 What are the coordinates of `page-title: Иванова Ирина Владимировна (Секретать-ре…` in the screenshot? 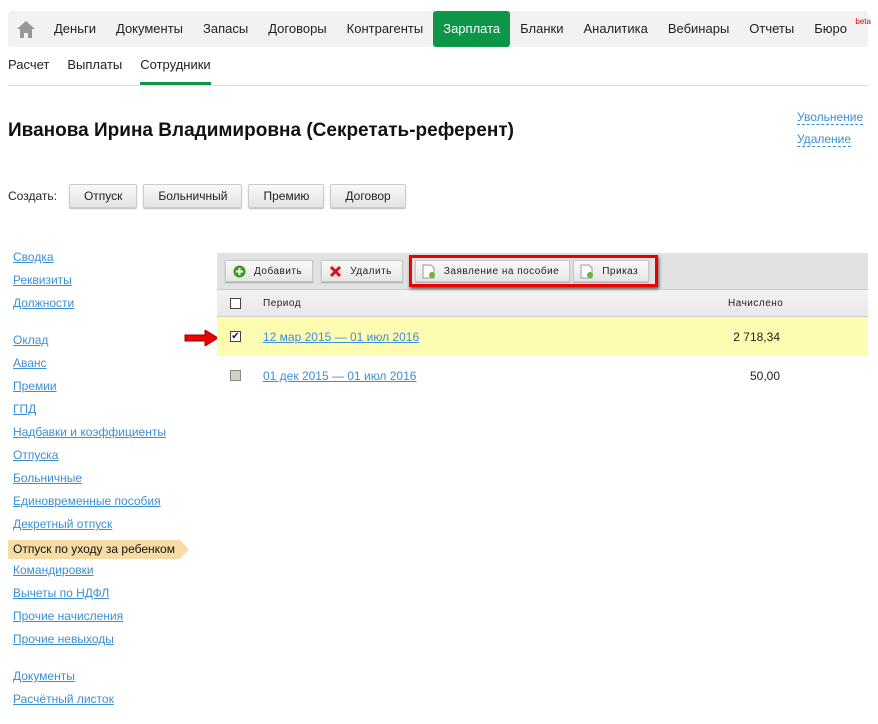 It's located at (261, 130).